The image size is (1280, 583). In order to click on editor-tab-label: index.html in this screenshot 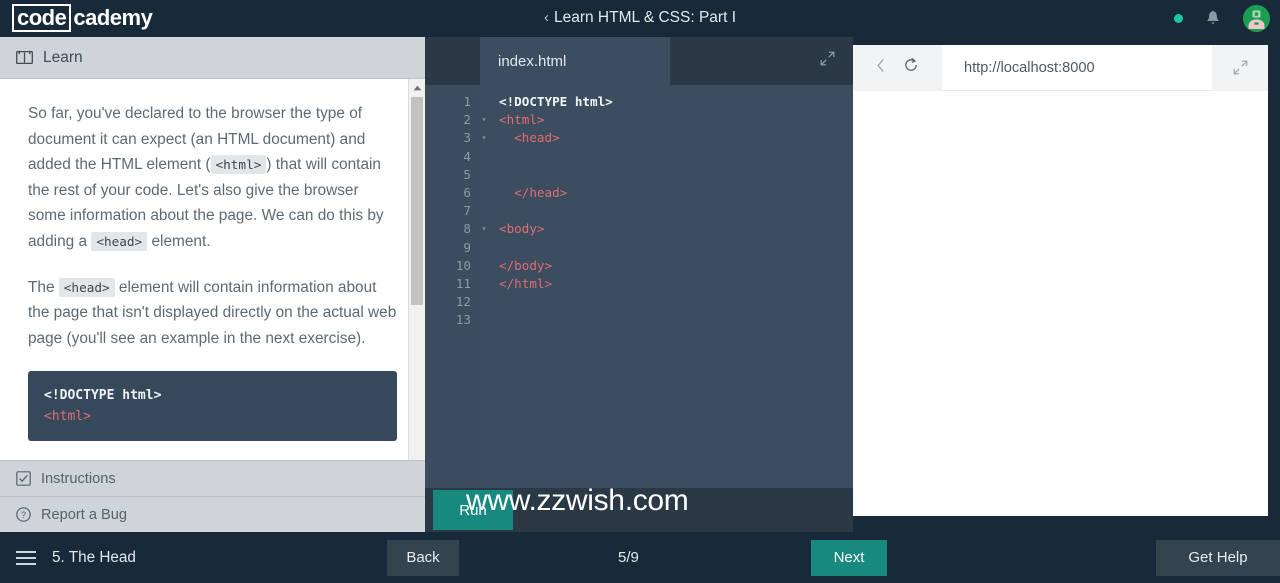, I will do `click(532, 61)`.